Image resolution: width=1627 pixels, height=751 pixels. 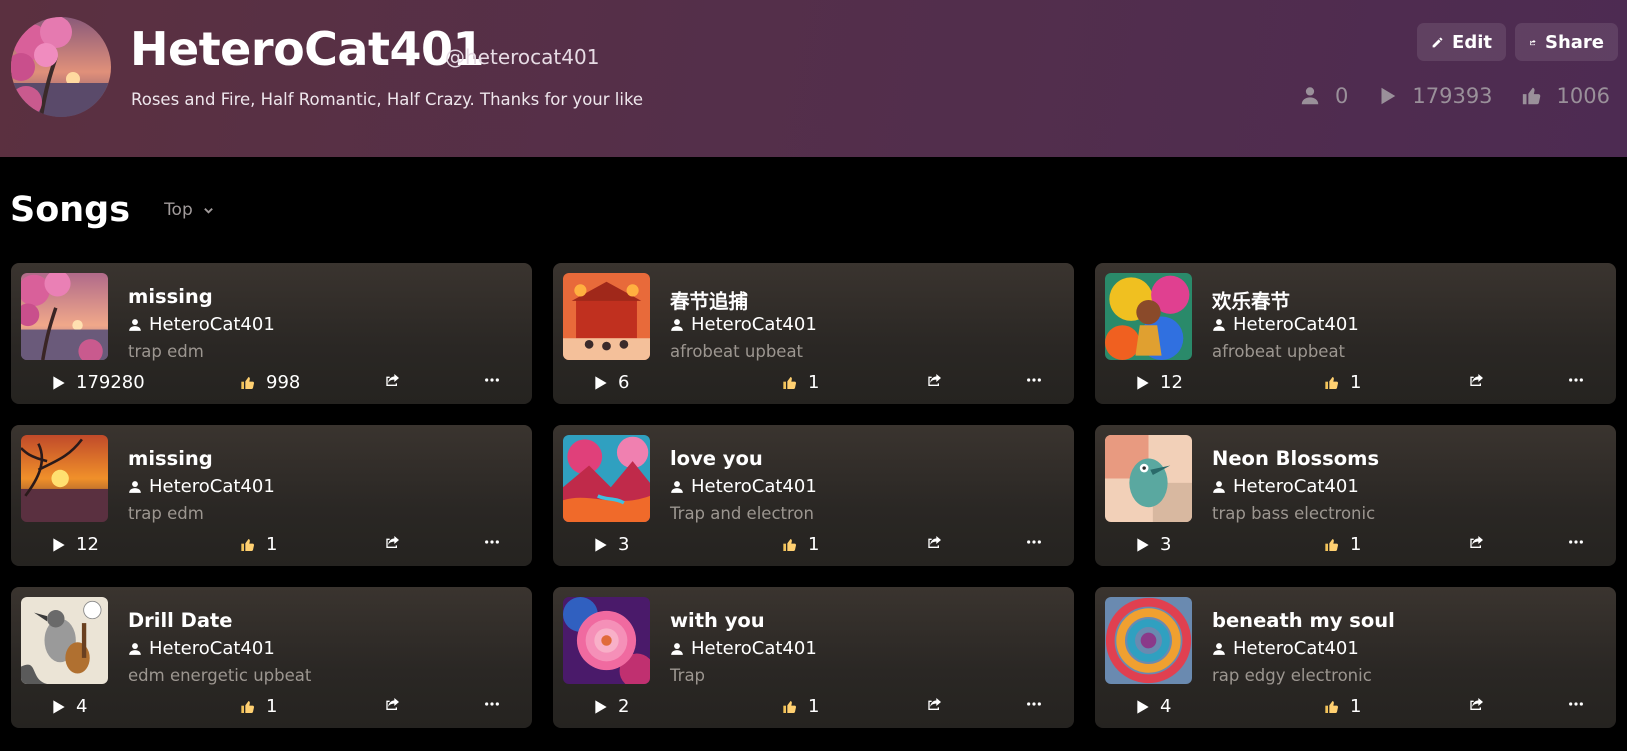 I want to click on fantasy-landscape-cover-art, so click(x=606, y=478).